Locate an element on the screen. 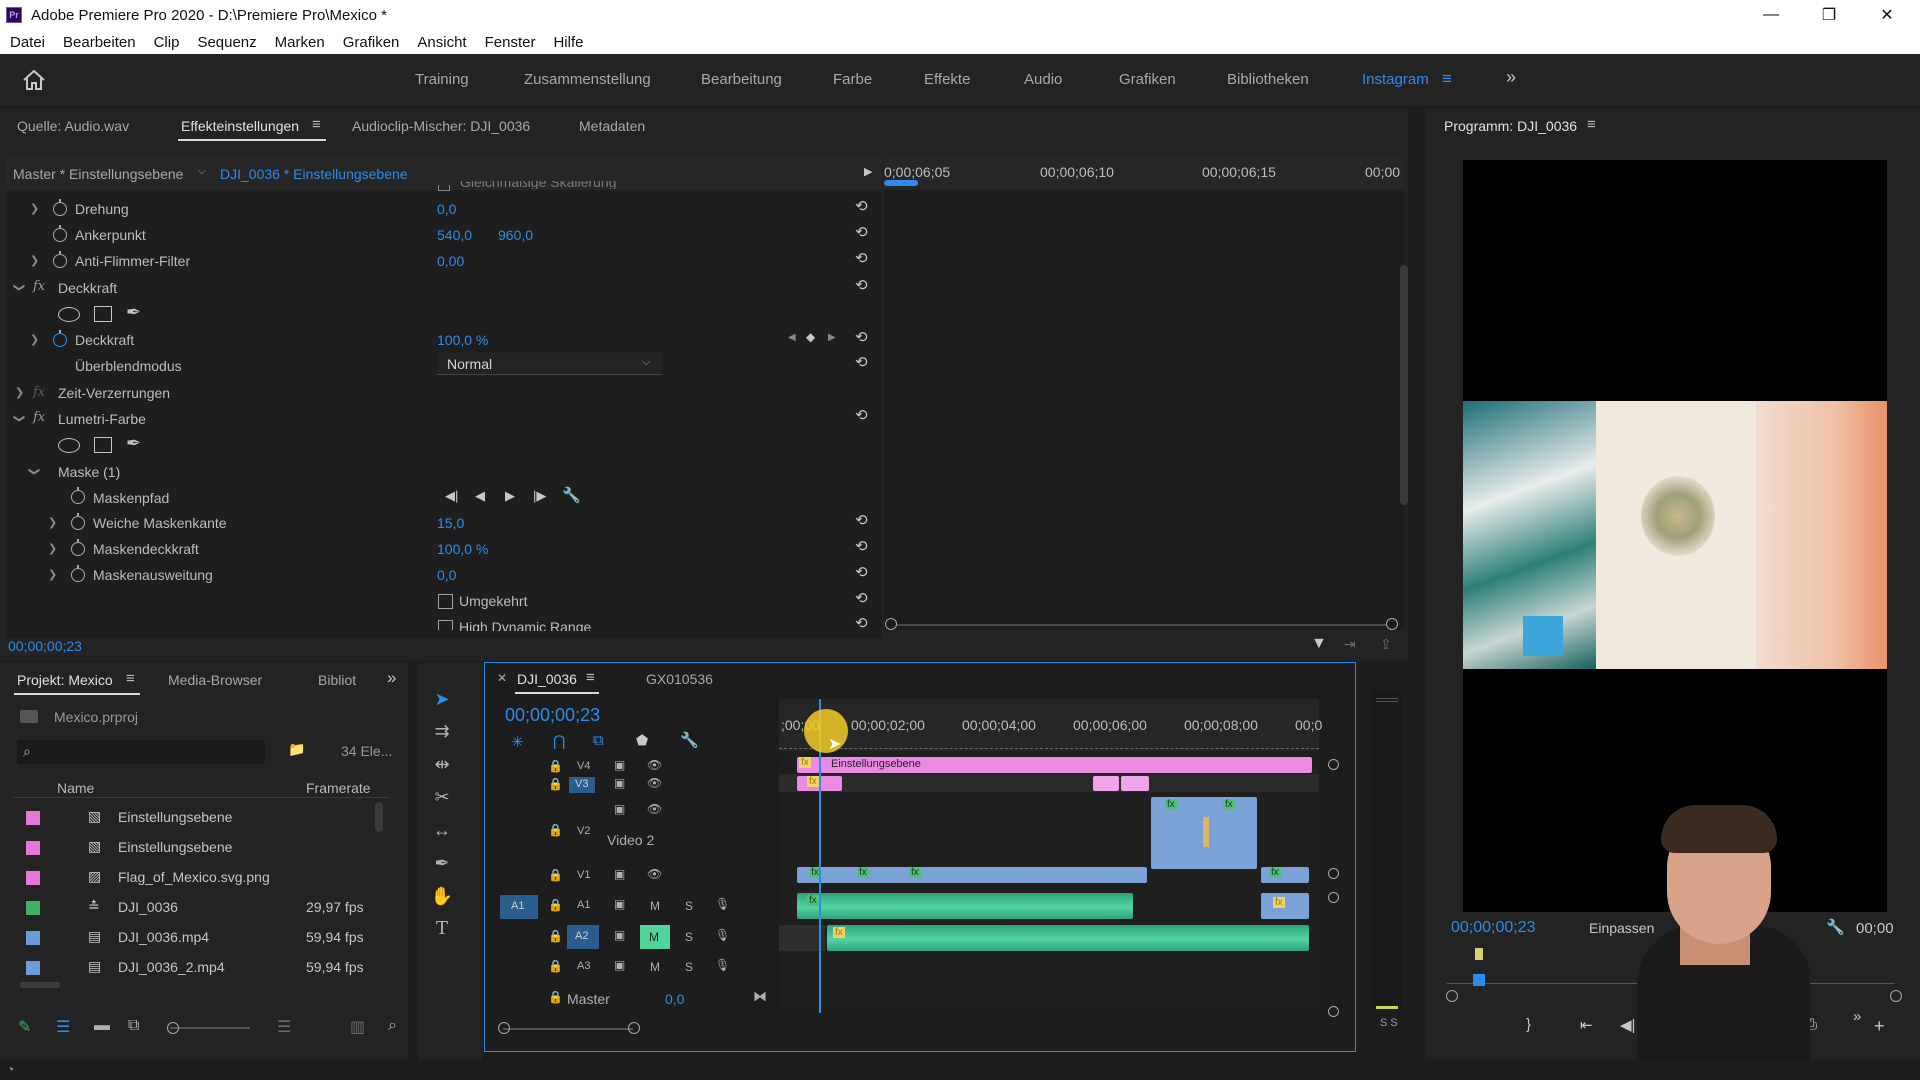  workspace-training: Training is located at coordinates (442, 79).